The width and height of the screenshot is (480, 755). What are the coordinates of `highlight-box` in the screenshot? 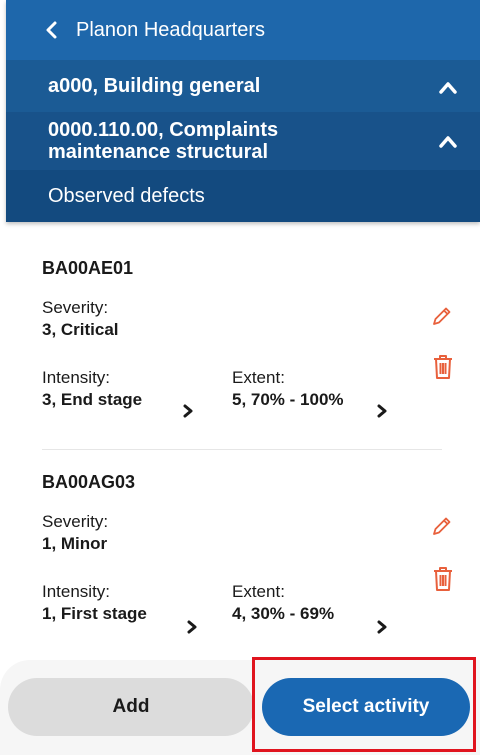 It's located at (364, 704).